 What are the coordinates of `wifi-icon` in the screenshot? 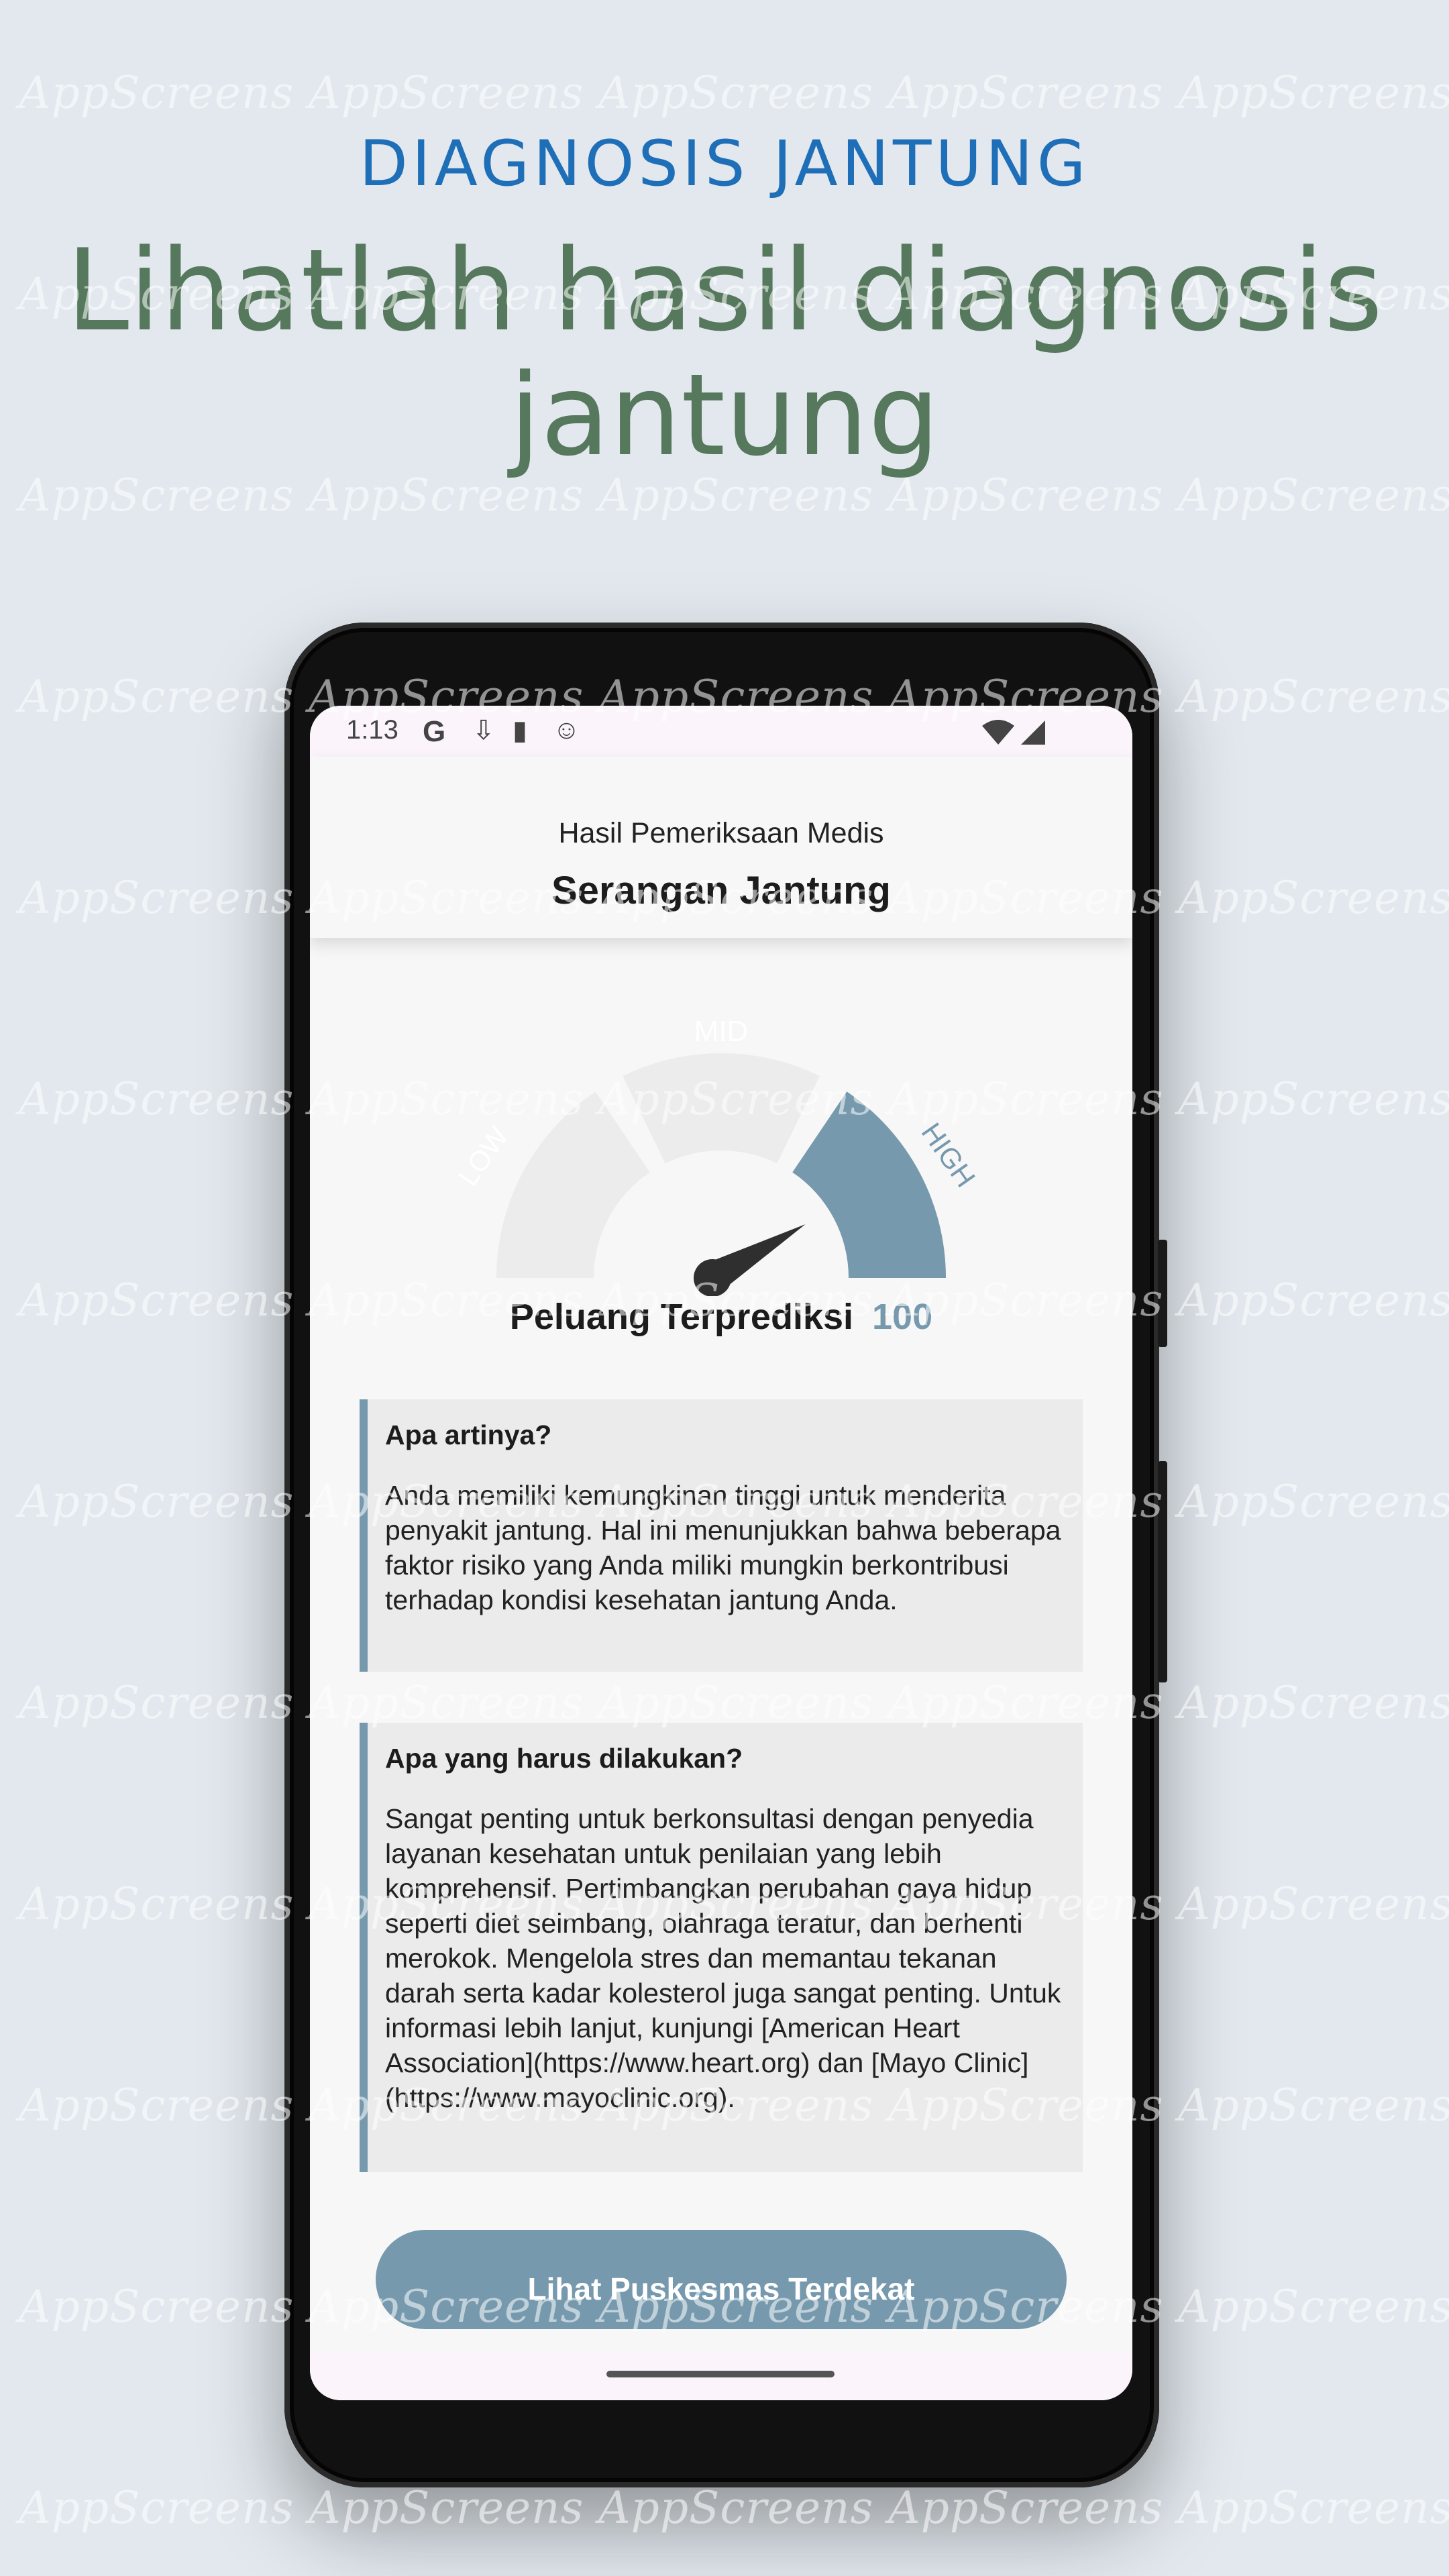 It's located at (998, 732).